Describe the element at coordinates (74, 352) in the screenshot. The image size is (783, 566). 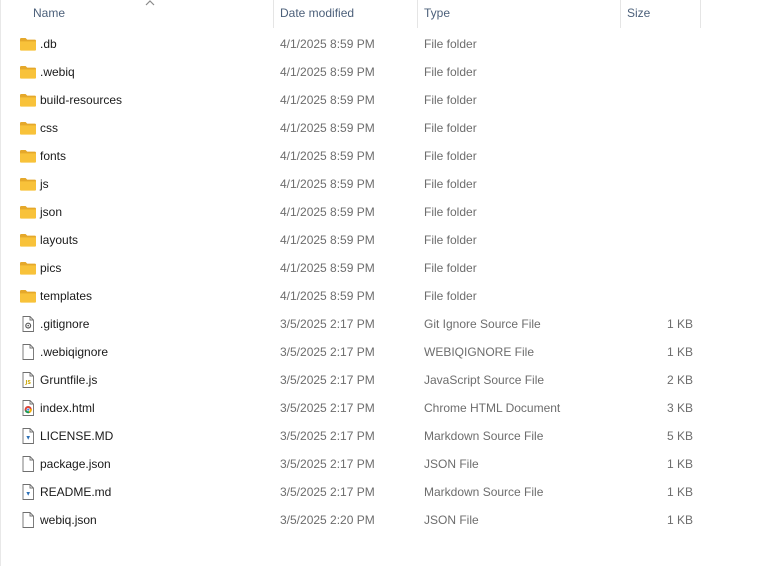
I see `file-name: .webiqignore` at that location.